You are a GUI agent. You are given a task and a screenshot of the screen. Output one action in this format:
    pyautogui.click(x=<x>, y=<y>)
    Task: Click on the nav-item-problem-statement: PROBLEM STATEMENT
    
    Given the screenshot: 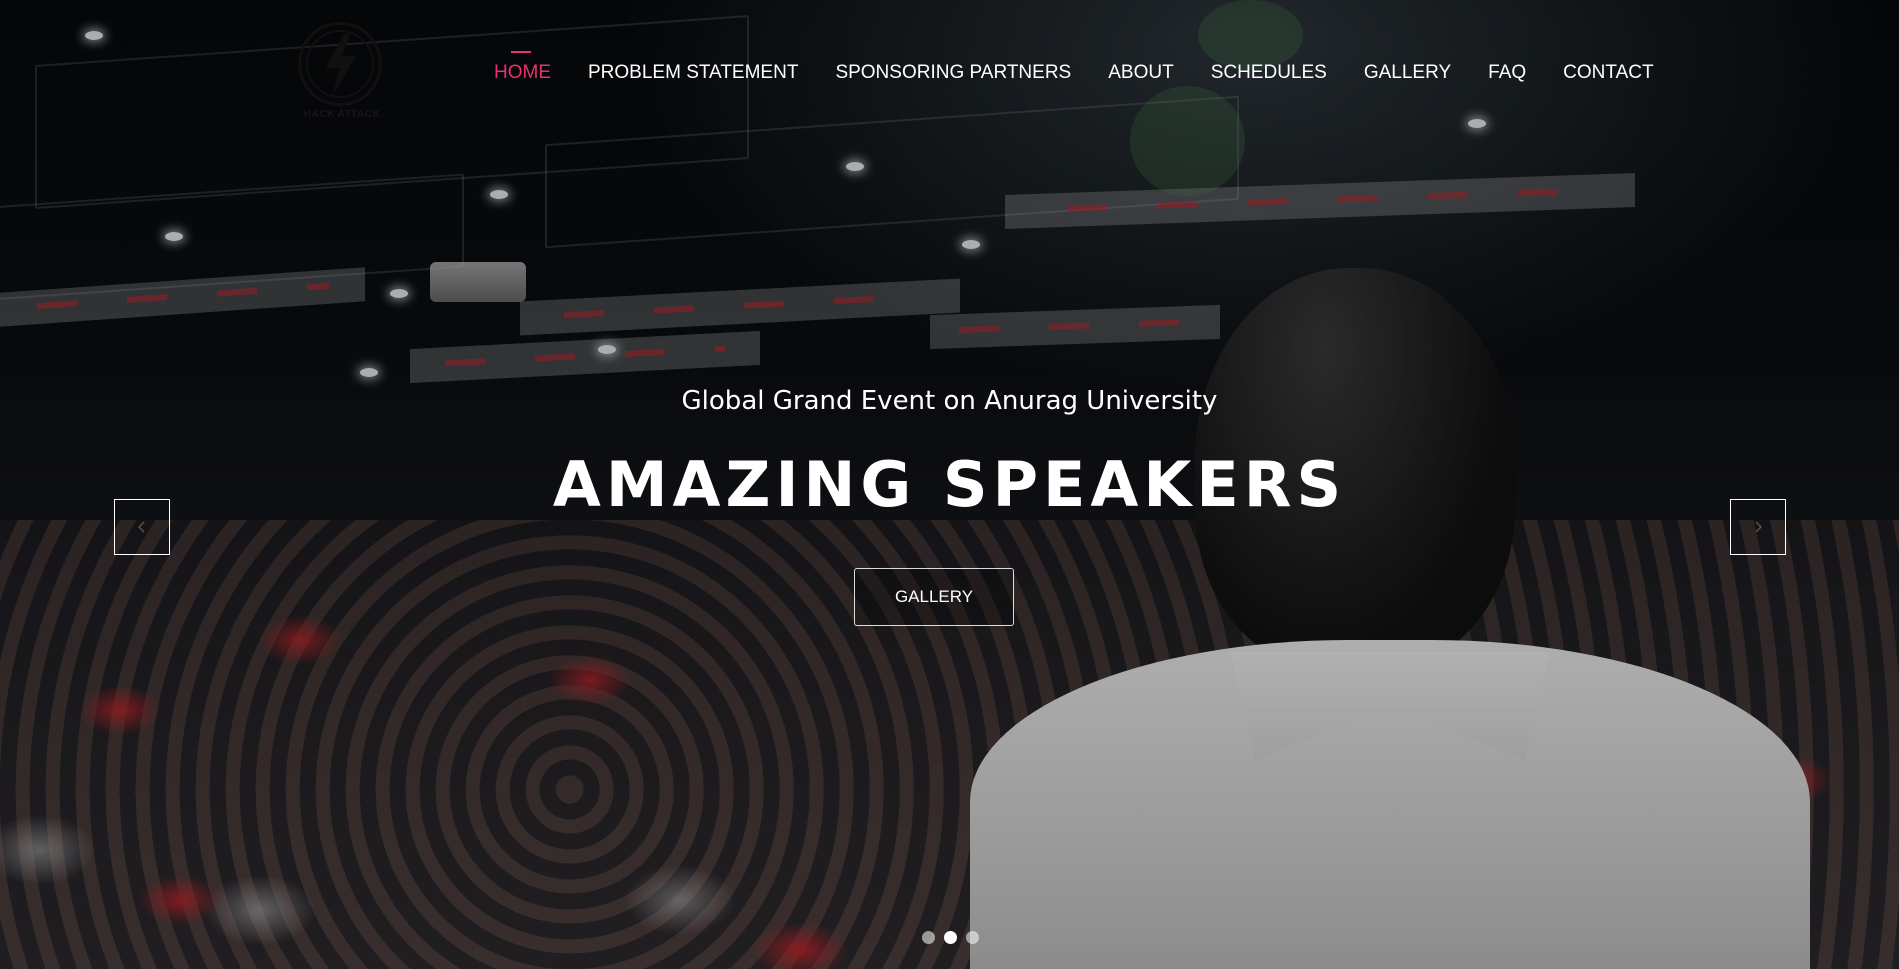 What is the action you would take?
    pyautogui.click(x=693, y=73)
    